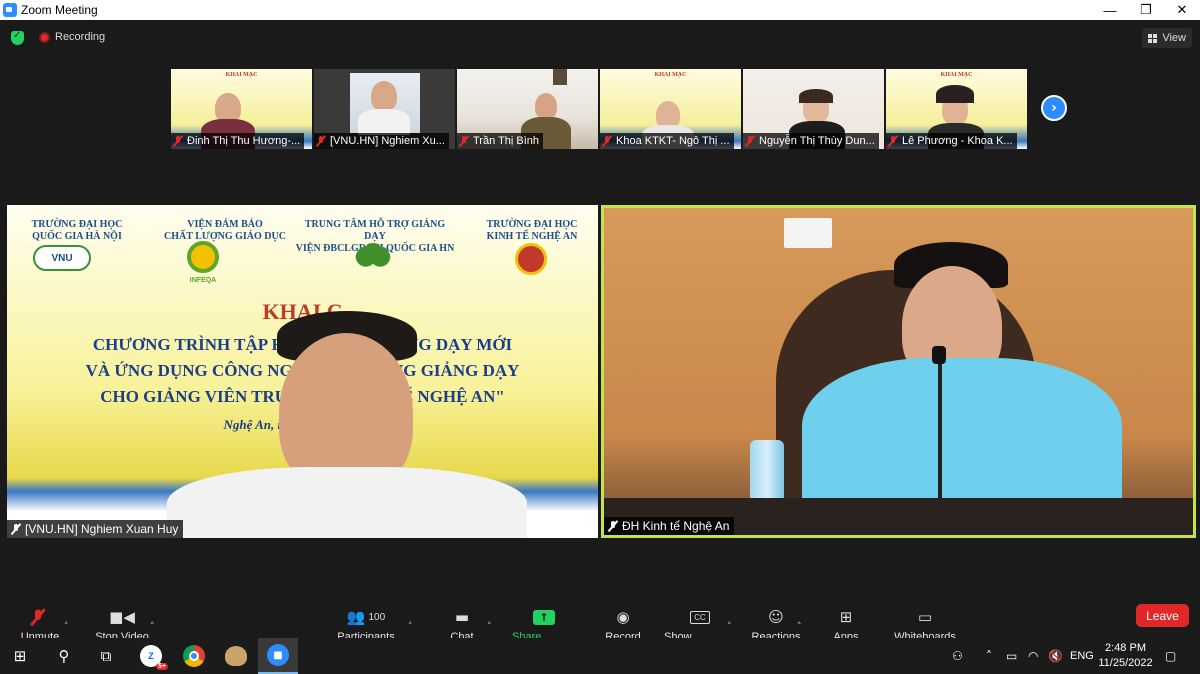 Image resolution: width=1200 pixels, height=674 pixels. Describe the element at coordinates (106, 656) in the screenshot. I see `task-view-icon: ⧉` at that location.